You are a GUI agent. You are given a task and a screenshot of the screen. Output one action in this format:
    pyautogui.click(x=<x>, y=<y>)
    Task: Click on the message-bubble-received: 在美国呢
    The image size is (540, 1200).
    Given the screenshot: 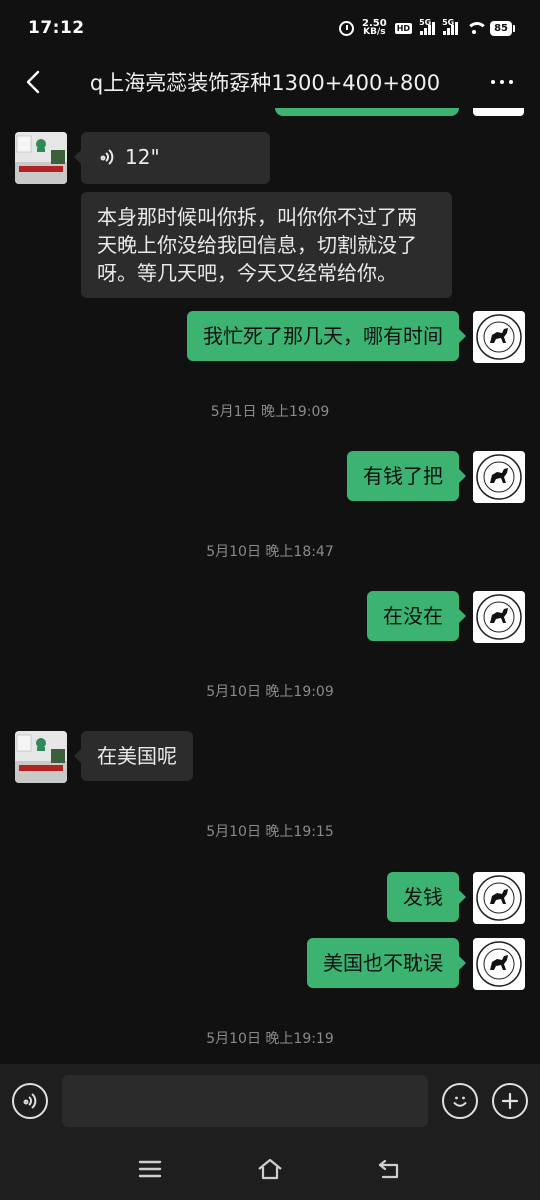 What is the action you would take?
    pyautogui.click(x=133, y=756)
    